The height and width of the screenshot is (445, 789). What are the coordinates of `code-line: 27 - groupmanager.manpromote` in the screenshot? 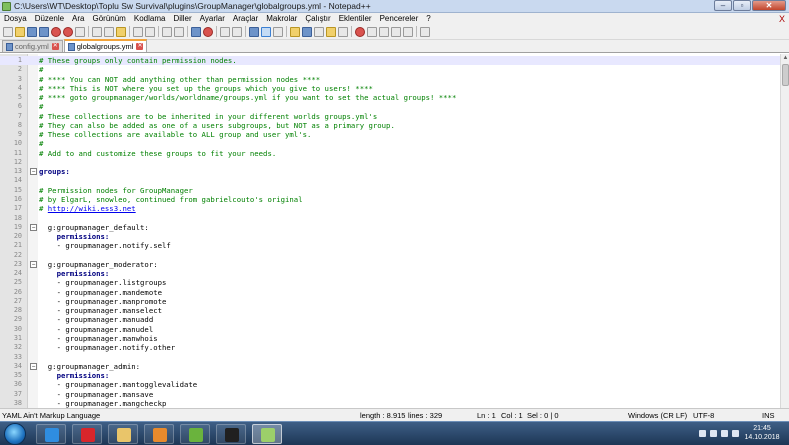 It's located at (394, 301).